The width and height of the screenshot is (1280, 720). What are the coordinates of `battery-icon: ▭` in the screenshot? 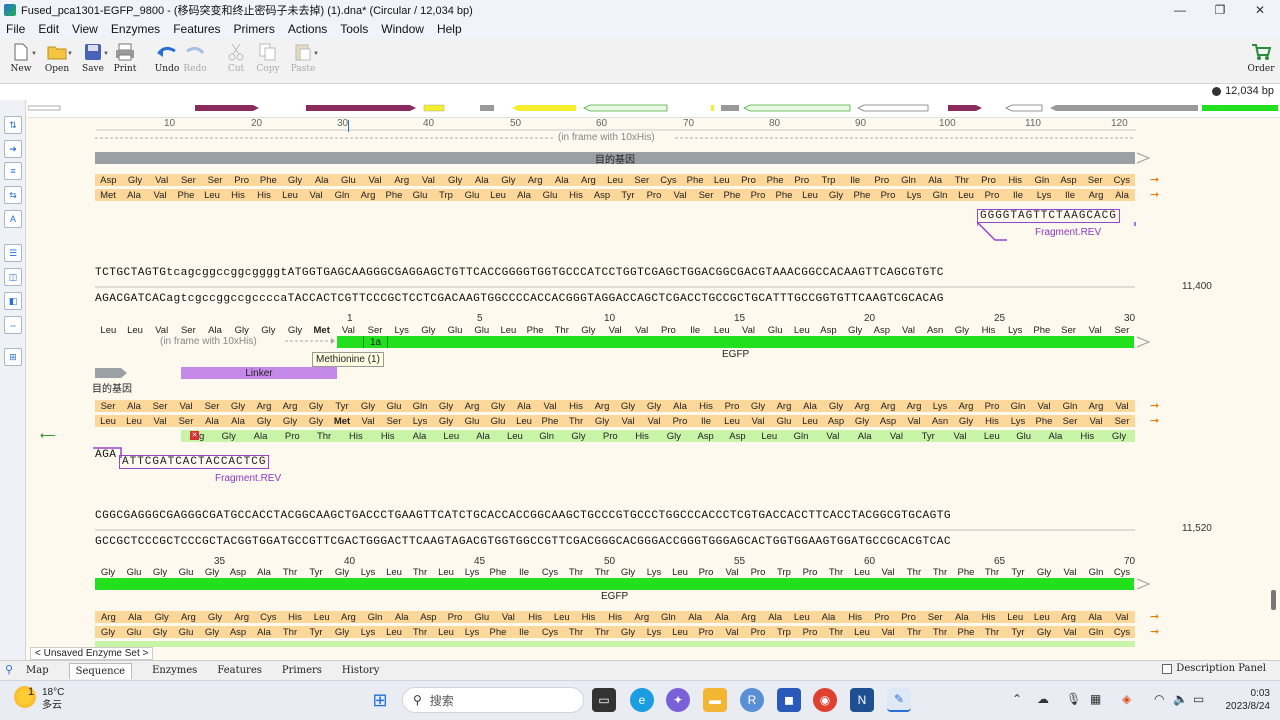 It's located at (1198, 699).